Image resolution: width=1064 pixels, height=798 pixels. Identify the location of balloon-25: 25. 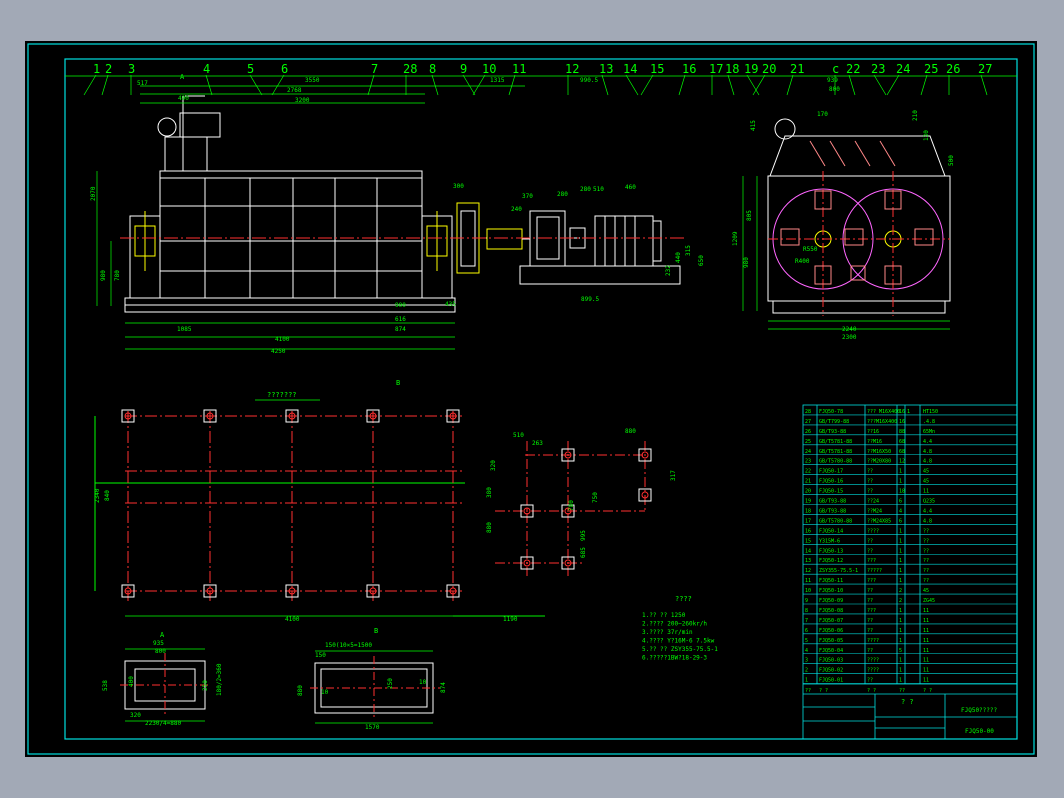
(931, 69).